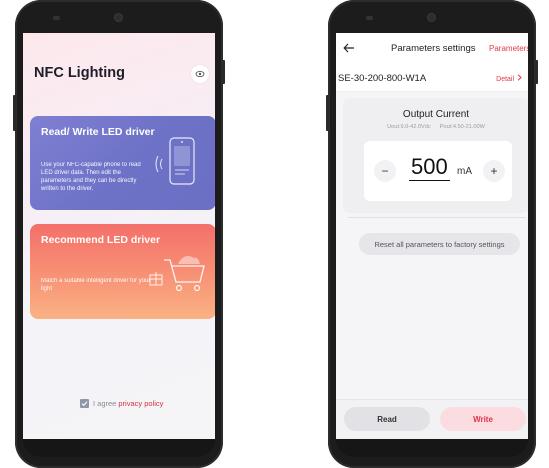  Describe the element at coordinates (439, 244) in the screenshot. I see `reset-factory-button: Reset all parameters to factory settings` at that location.